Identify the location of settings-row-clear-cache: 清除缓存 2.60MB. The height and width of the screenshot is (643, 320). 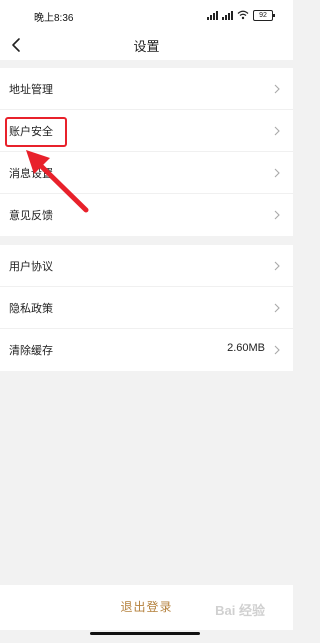
(146, 350).